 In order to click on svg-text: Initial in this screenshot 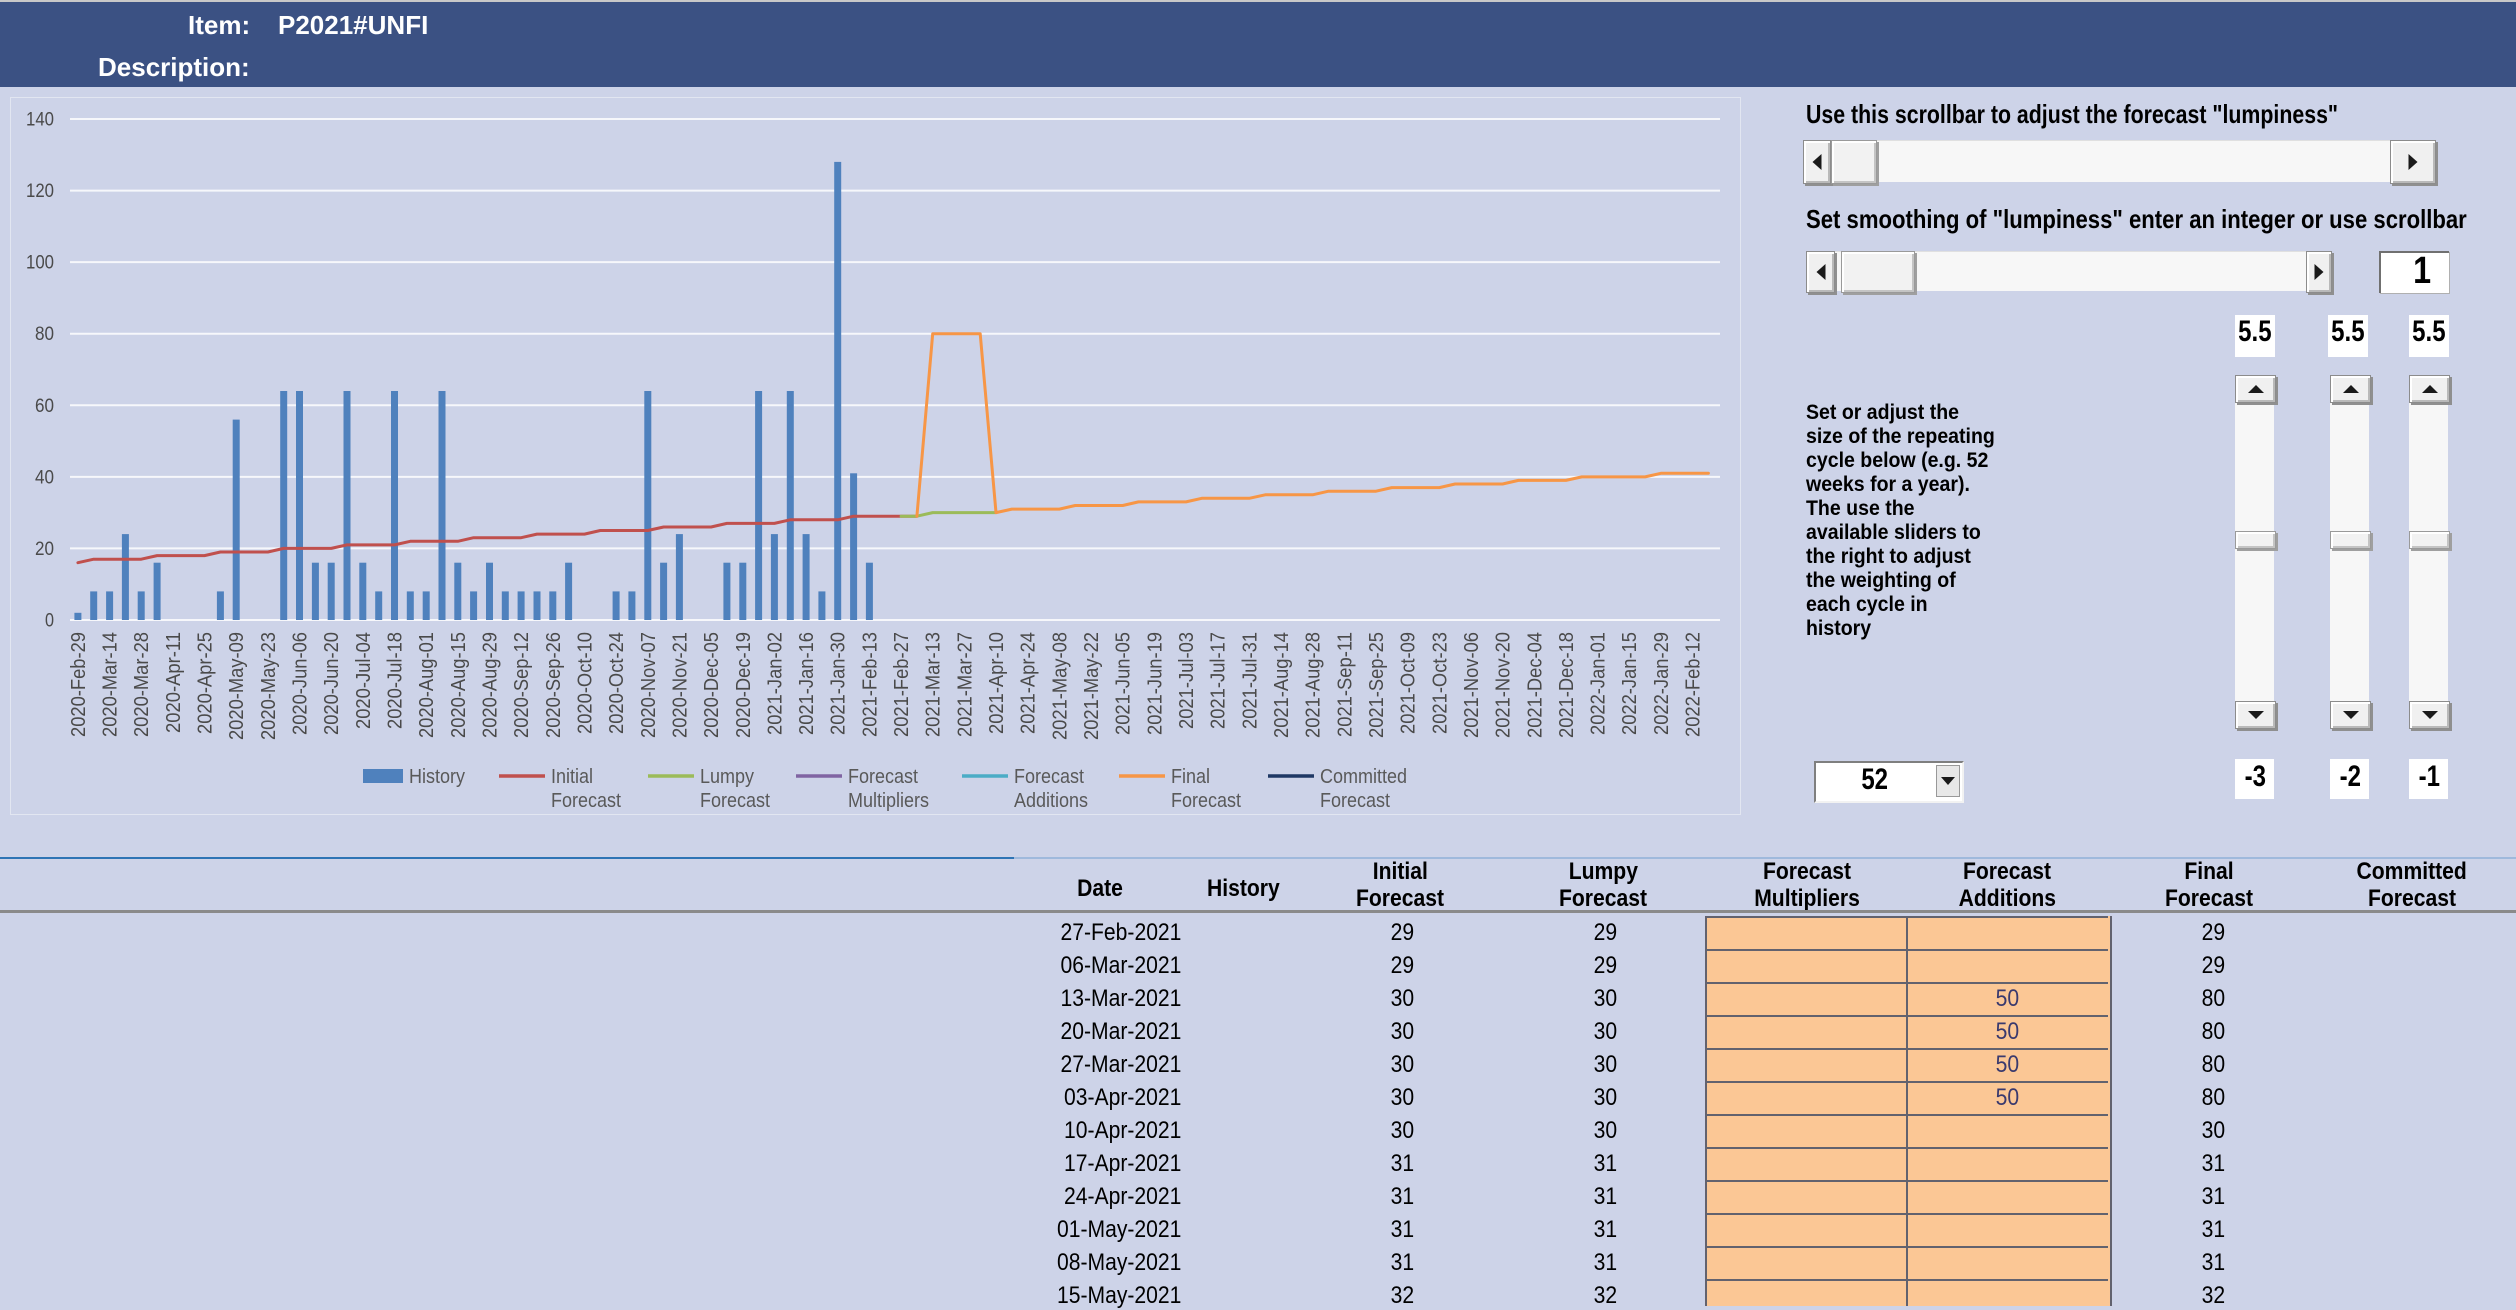, I will do `click(572, 777)`.